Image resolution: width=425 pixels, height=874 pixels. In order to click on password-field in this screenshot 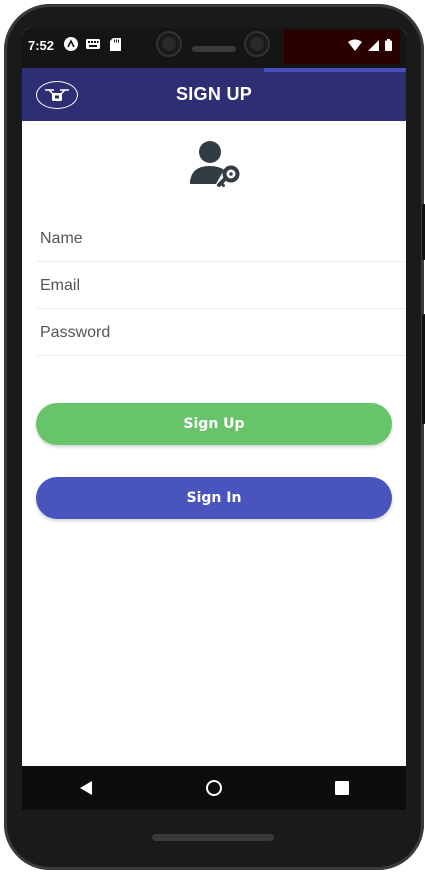, I will do `click(221, 333)`.